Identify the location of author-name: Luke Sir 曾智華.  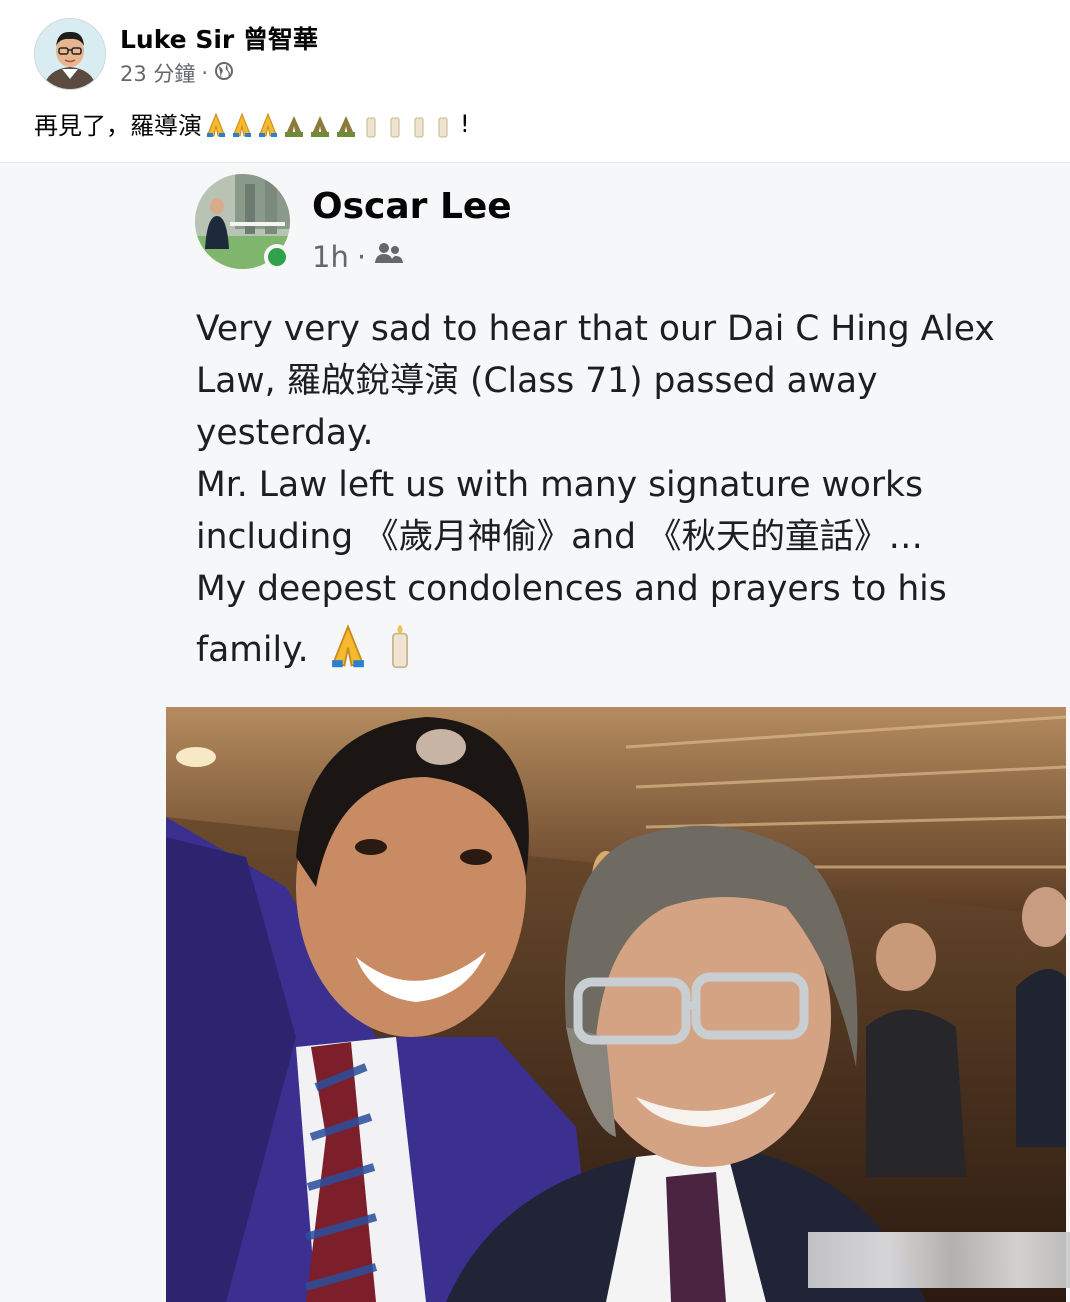
(219, 38).